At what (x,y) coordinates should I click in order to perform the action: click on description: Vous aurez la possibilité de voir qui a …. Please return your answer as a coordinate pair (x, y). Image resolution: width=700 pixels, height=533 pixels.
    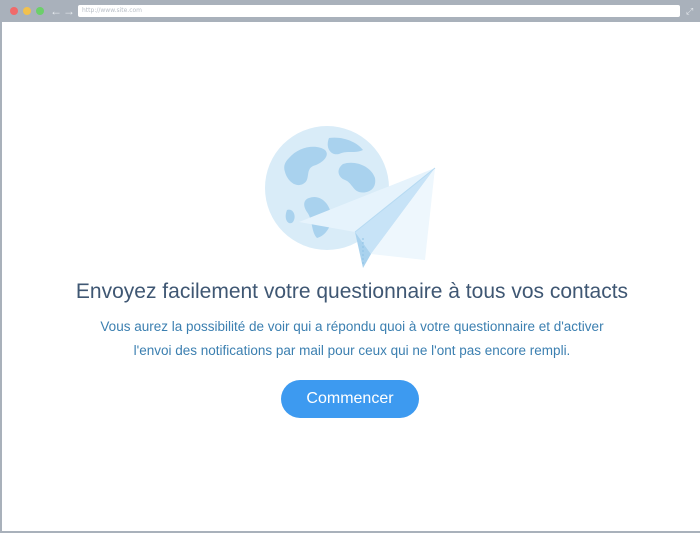
    Looking at the image, I should click on (352, 339).